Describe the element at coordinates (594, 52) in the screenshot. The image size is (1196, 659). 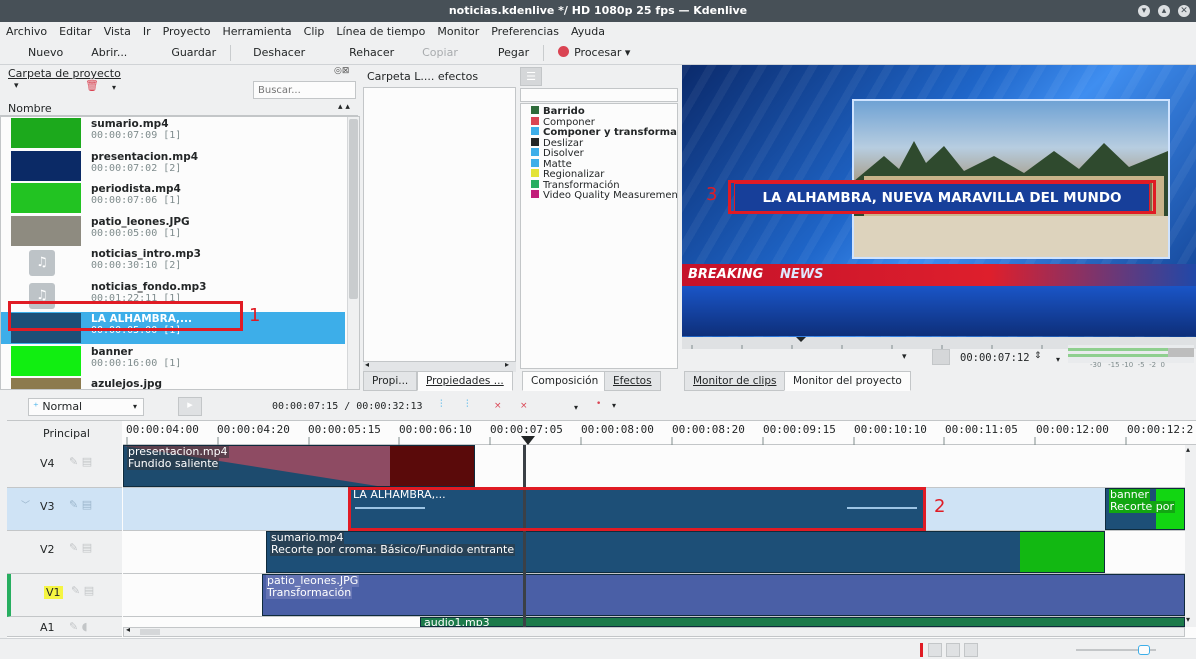
I see `procesar-button: Procesar ▾` at that location.